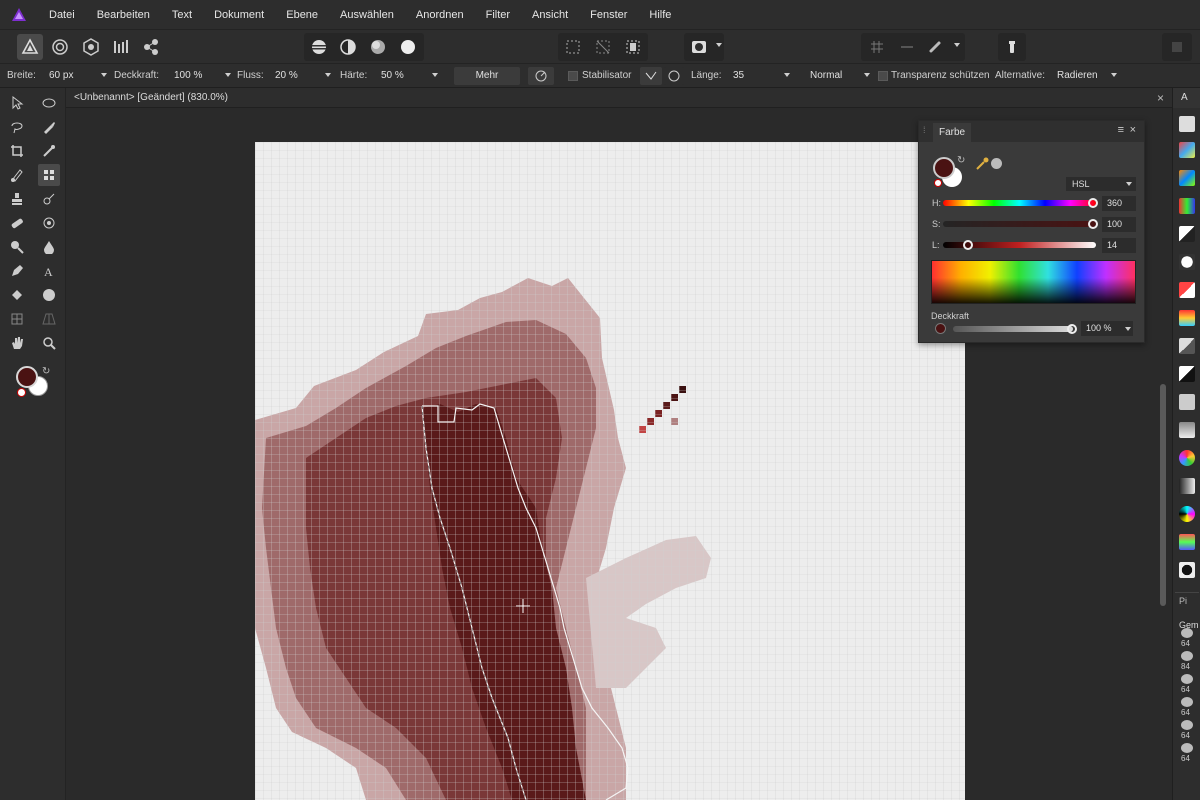 This screenshot has width=1200, height=800. What do you see at coordinates (1093, 203) in the screenshot?
I see `hue-slider-knob` at bounding box center [1093, 203].